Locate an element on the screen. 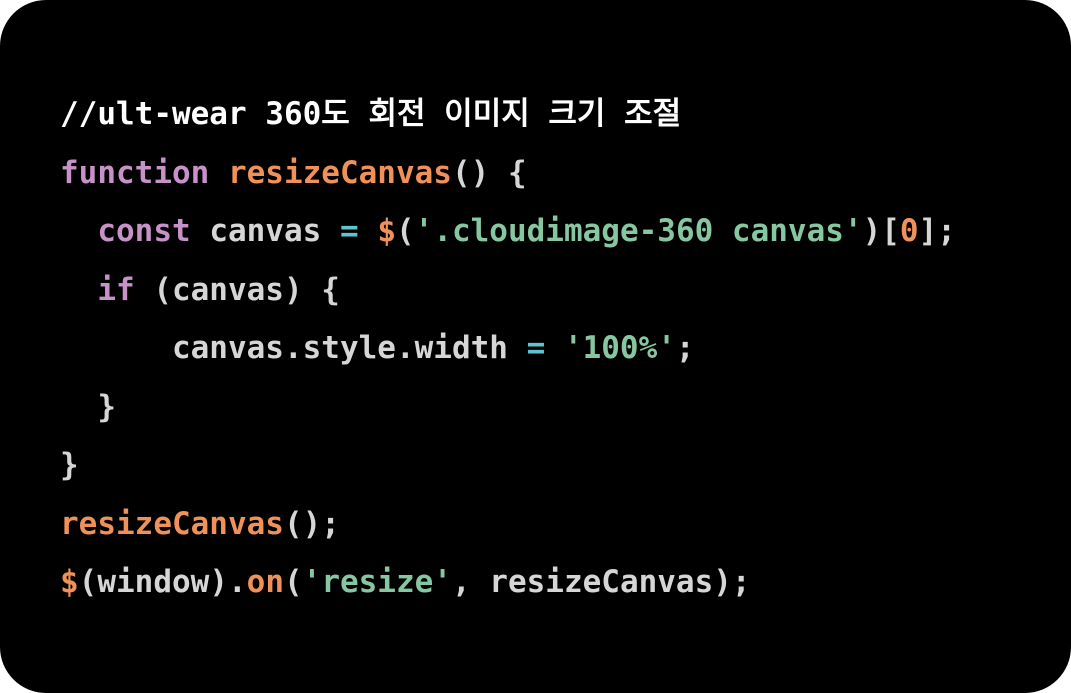  code-token-keyword: function is located at coordinates (135, 172).